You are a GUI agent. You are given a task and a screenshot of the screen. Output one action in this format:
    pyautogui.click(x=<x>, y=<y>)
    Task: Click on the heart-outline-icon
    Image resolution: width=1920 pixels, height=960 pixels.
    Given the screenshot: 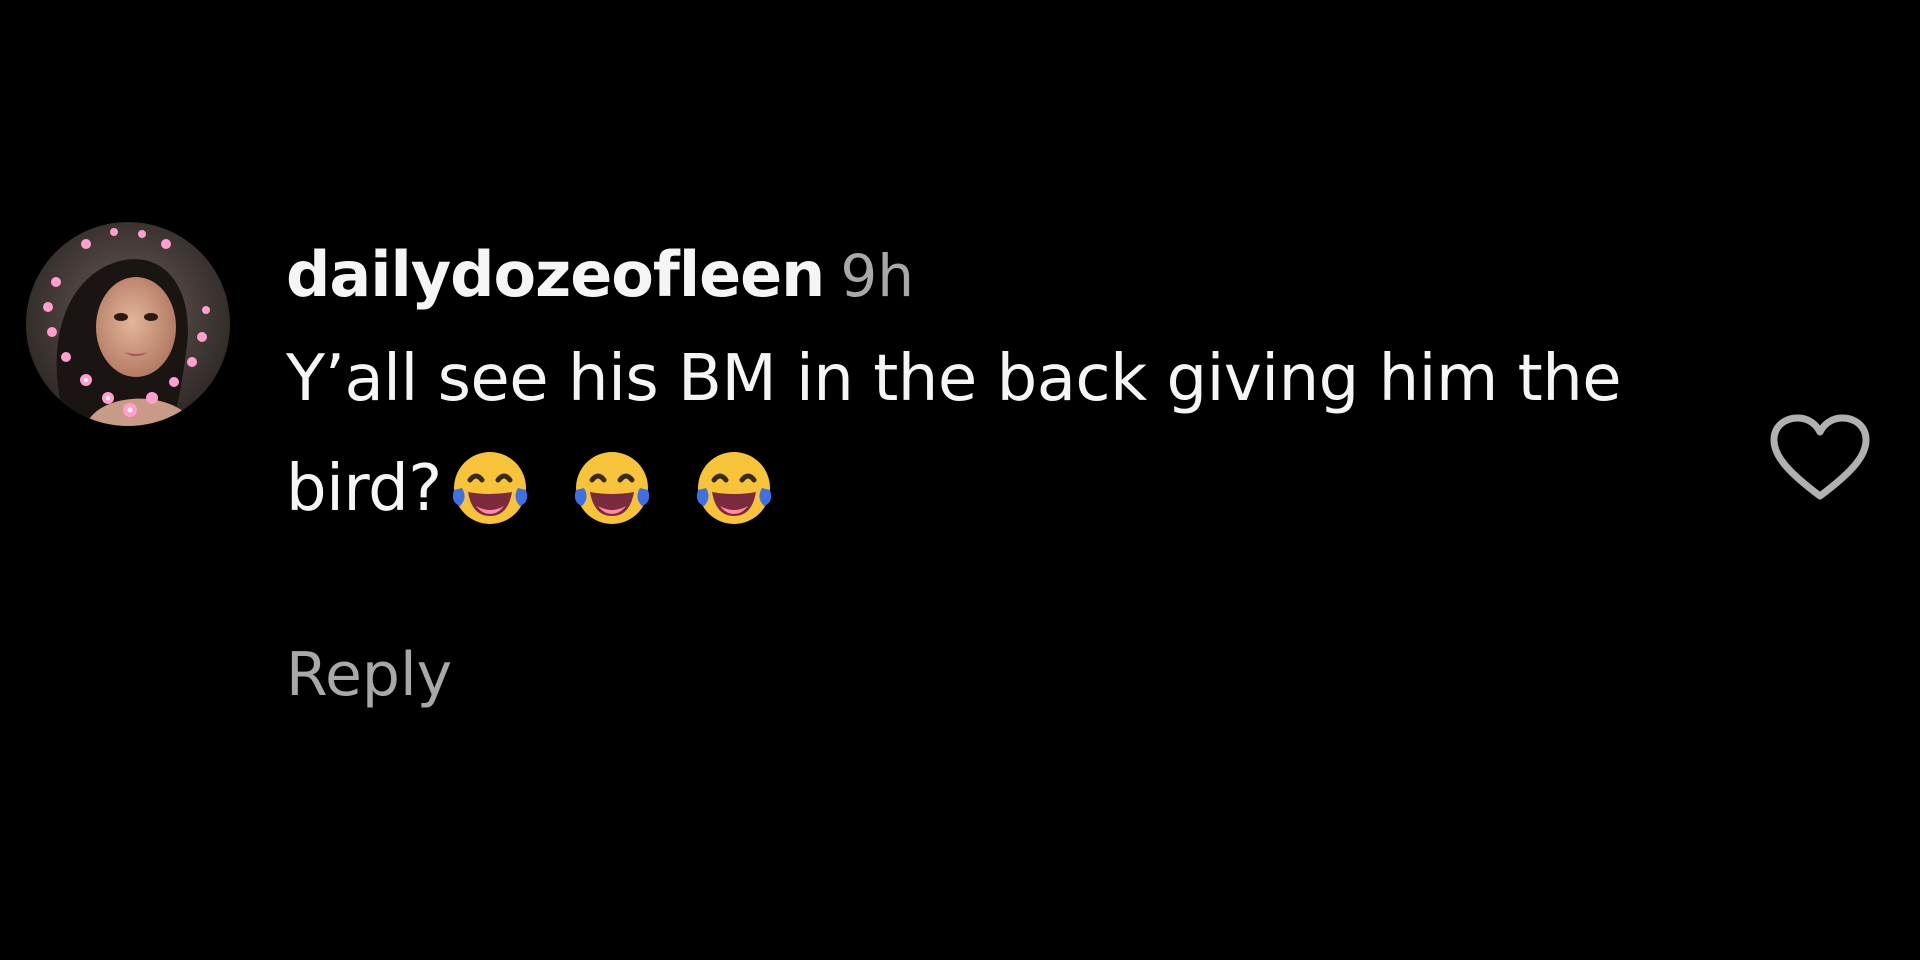 What is the action you would take?
    pyautogui.click(x=1820, y=457)
    